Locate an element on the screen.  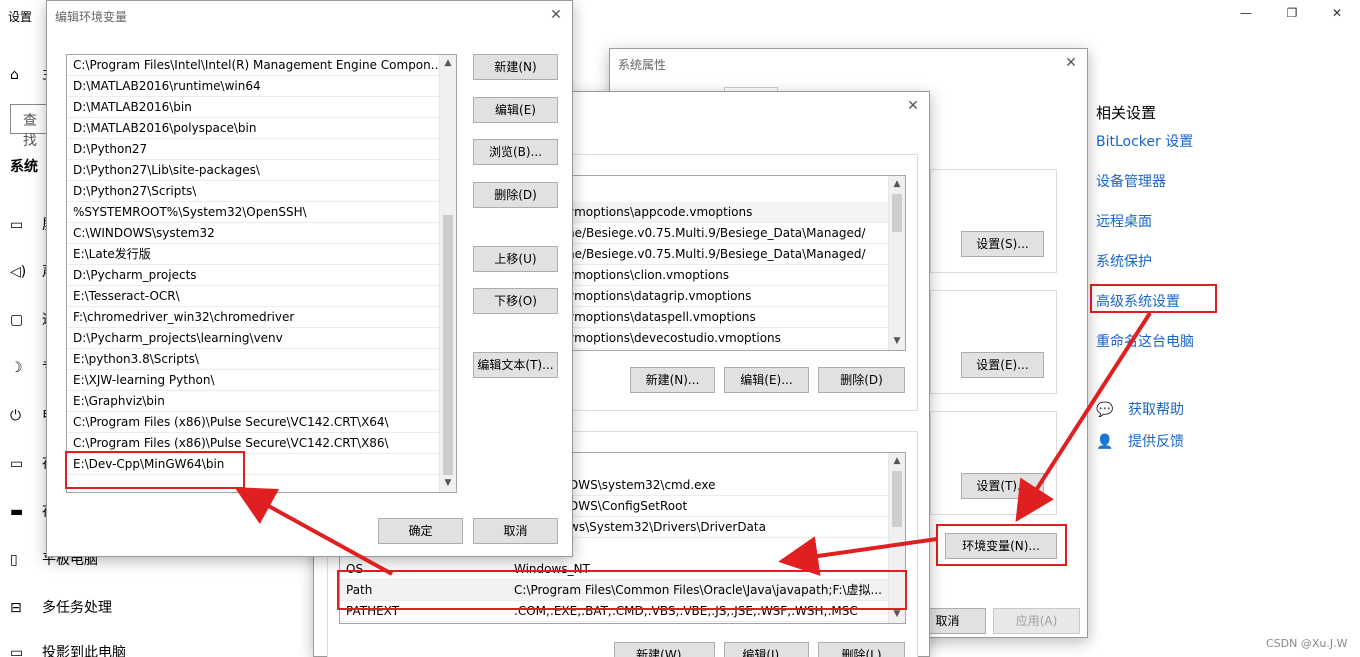
arrow-to-env-button is located at coordinates (1083, 417).